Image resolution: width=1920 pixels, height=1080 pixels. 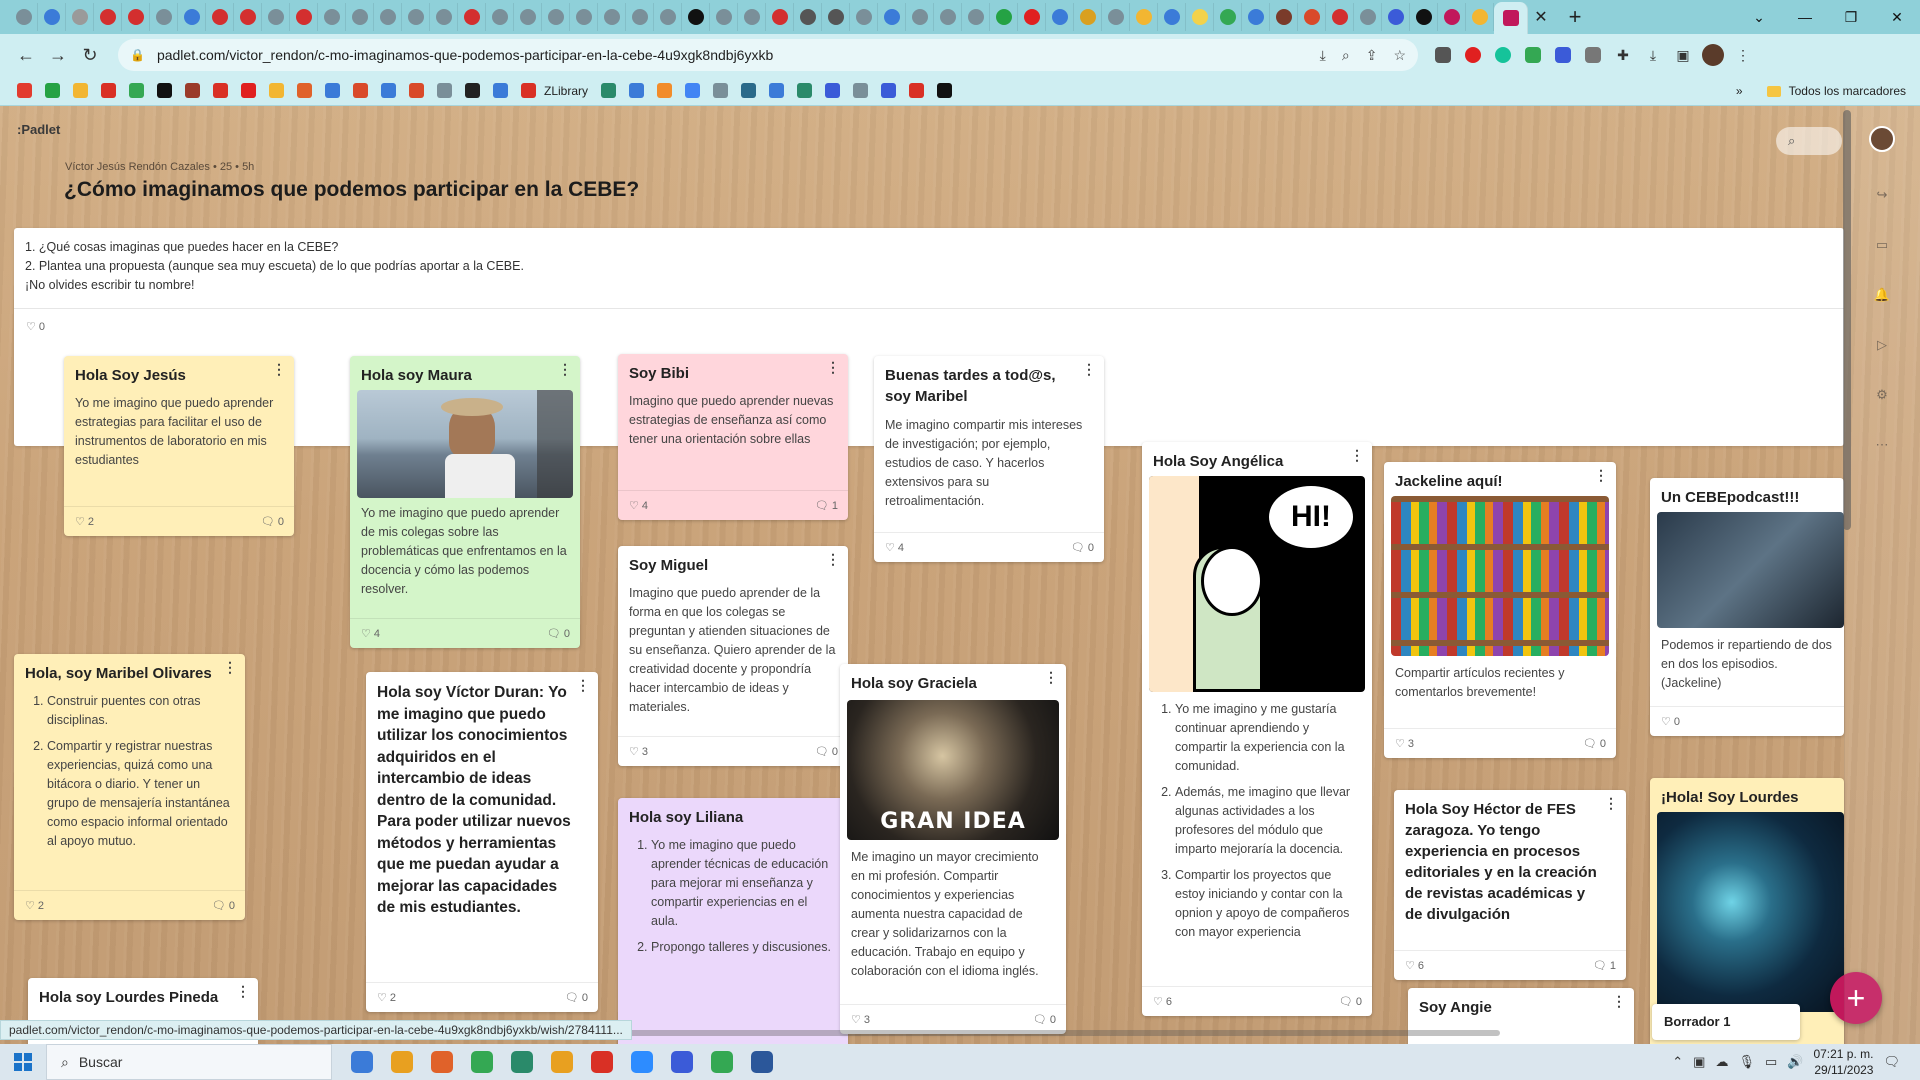 What do you see at coordinates (58, 55) in the screenshot?
I see `forward-button: →` at bounding box center [58, 55].